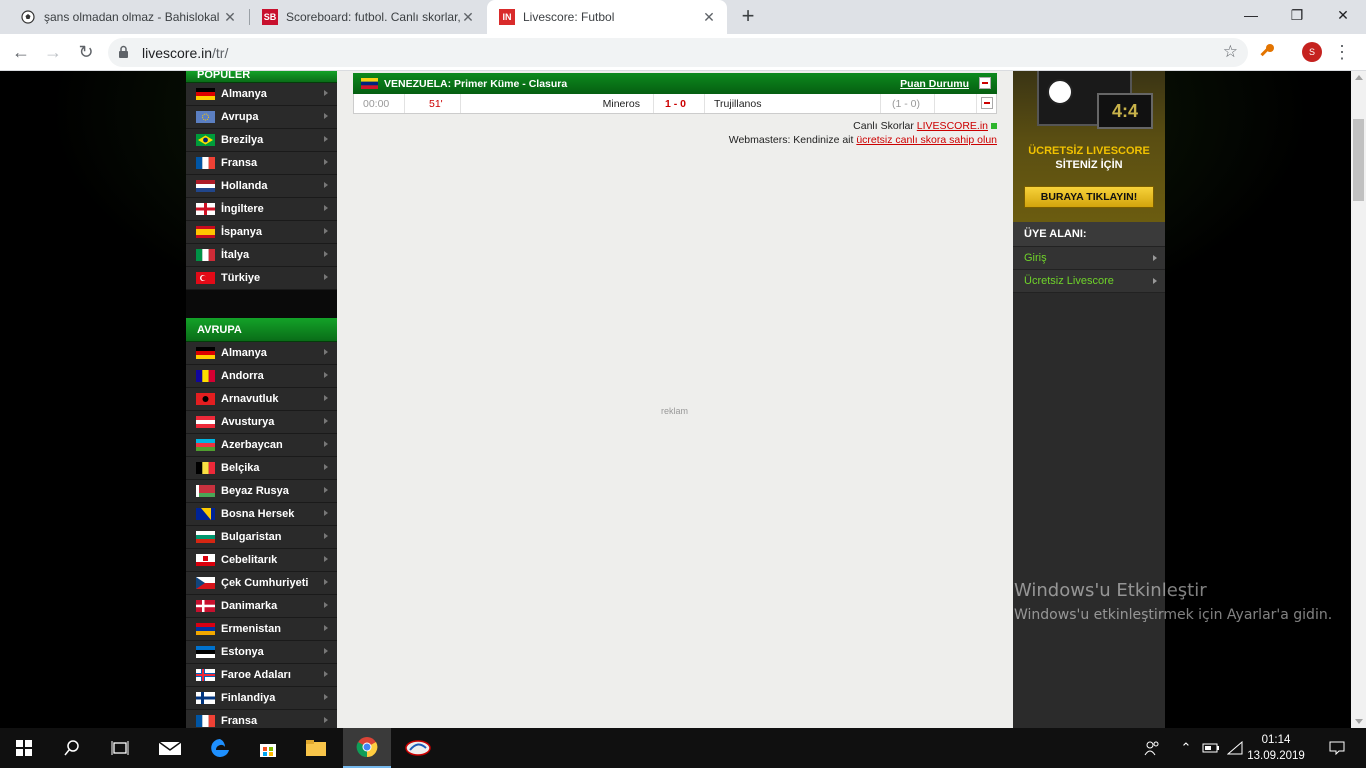 This screenshot has height=768, width=1366. I want to click on back-arrow-icon: ←, so click(21, 52).